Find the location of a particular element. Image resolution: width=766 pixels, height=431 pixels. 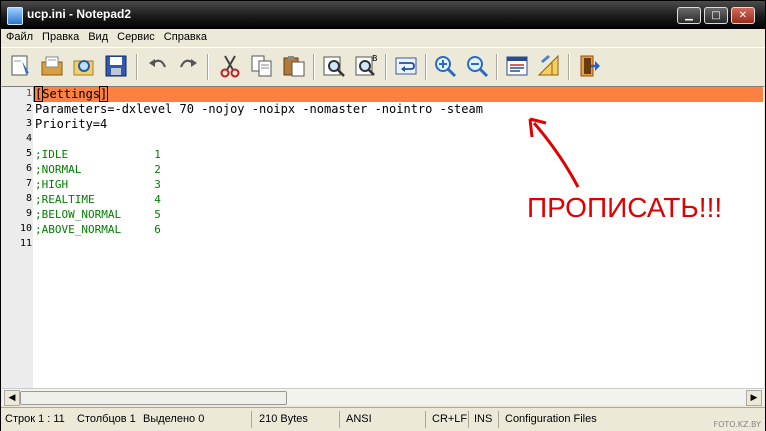

status-scheme: Configuration Files is located at coordinates (551, 419).